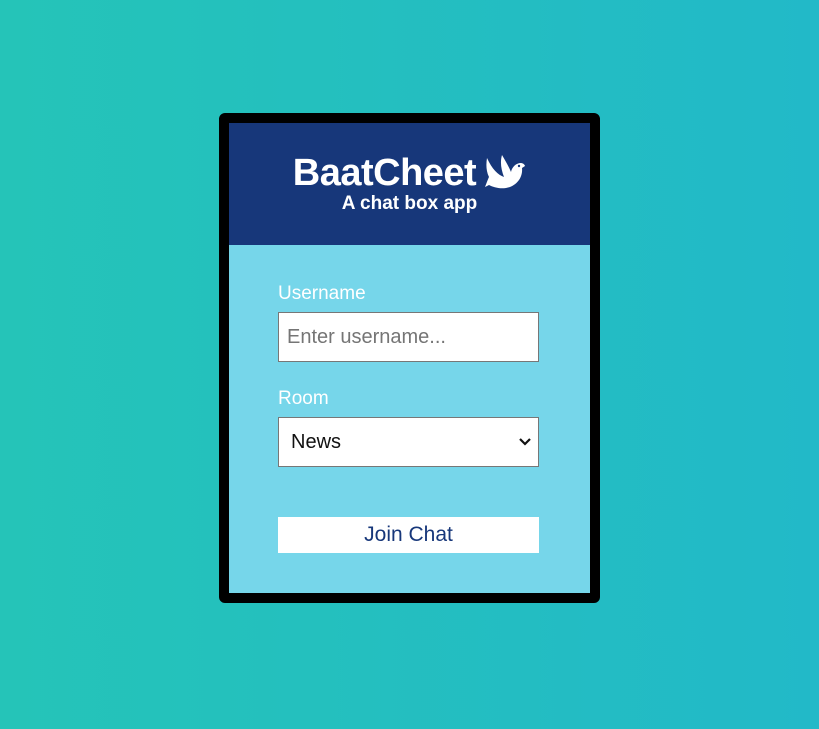 This screenshot has width=819, height=729. What do you see at coordinates (384, 172) in the screenshot?
I see `app-title: BaatCheet` at bounding box center [384, 172].